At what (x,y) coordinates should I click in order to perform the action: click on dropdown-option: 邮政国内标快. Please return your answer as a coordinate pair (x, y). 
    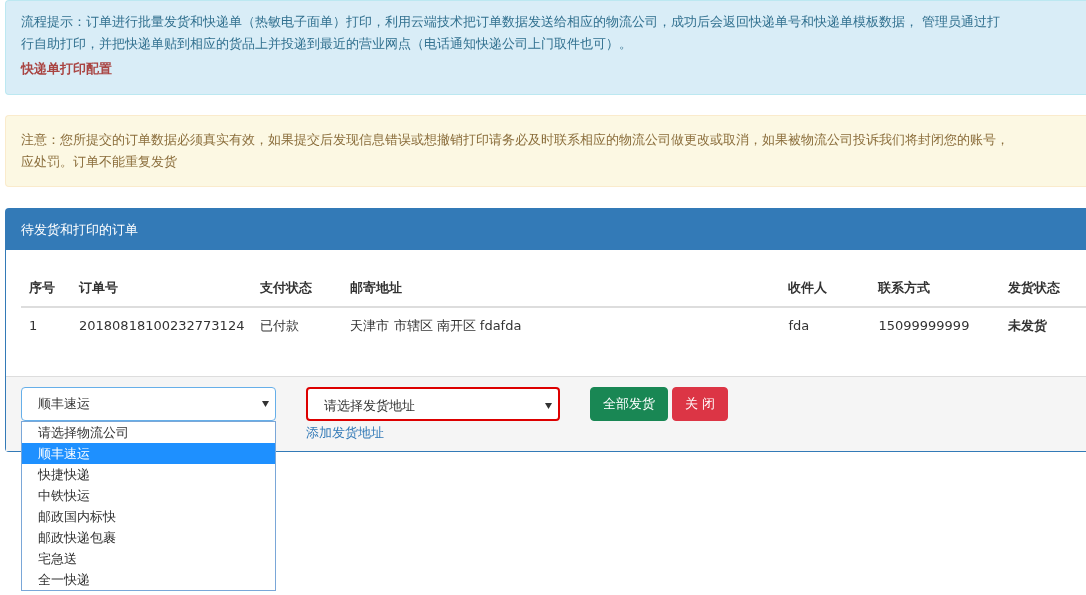
    Looking at the image, I should click on (148, 516).